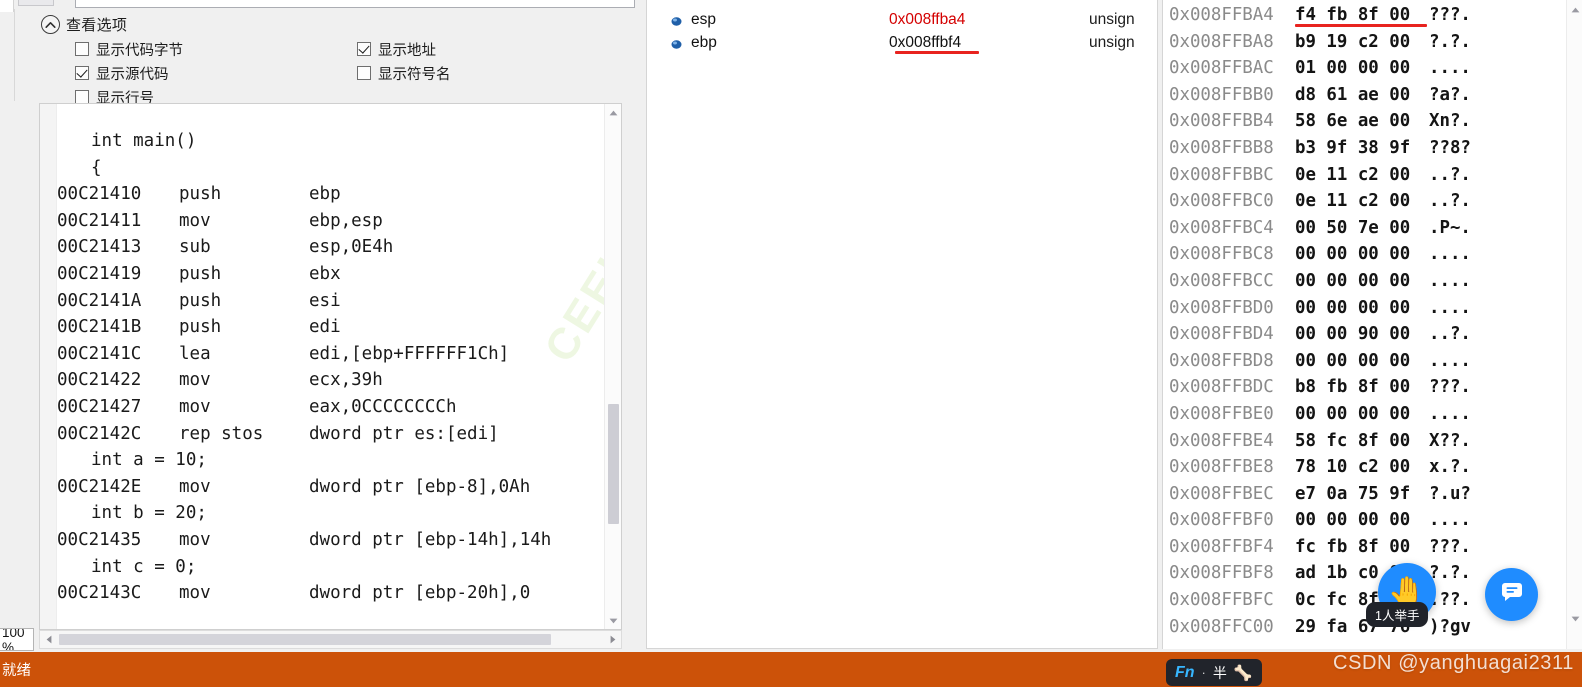 This screenshot has height=687, width=1582. I want to click on disassembly-line: 00C2141C lea edi,[ebp+FFFFFF1Ch], so click(330, 354).